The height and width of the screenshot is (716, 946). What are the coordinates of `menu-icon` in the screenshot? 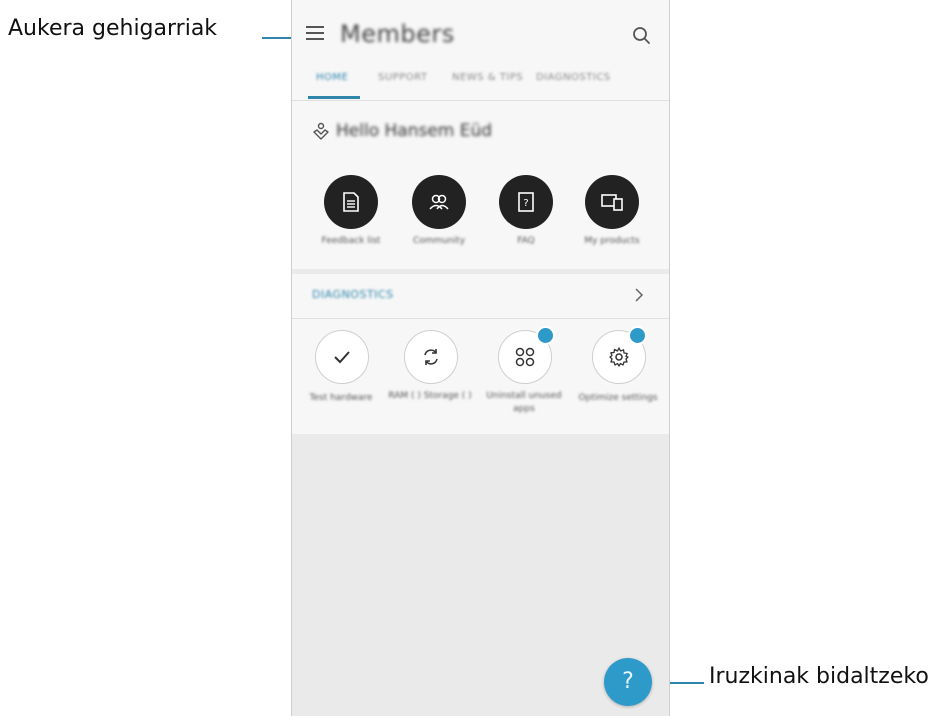 It's located at (315, 35).